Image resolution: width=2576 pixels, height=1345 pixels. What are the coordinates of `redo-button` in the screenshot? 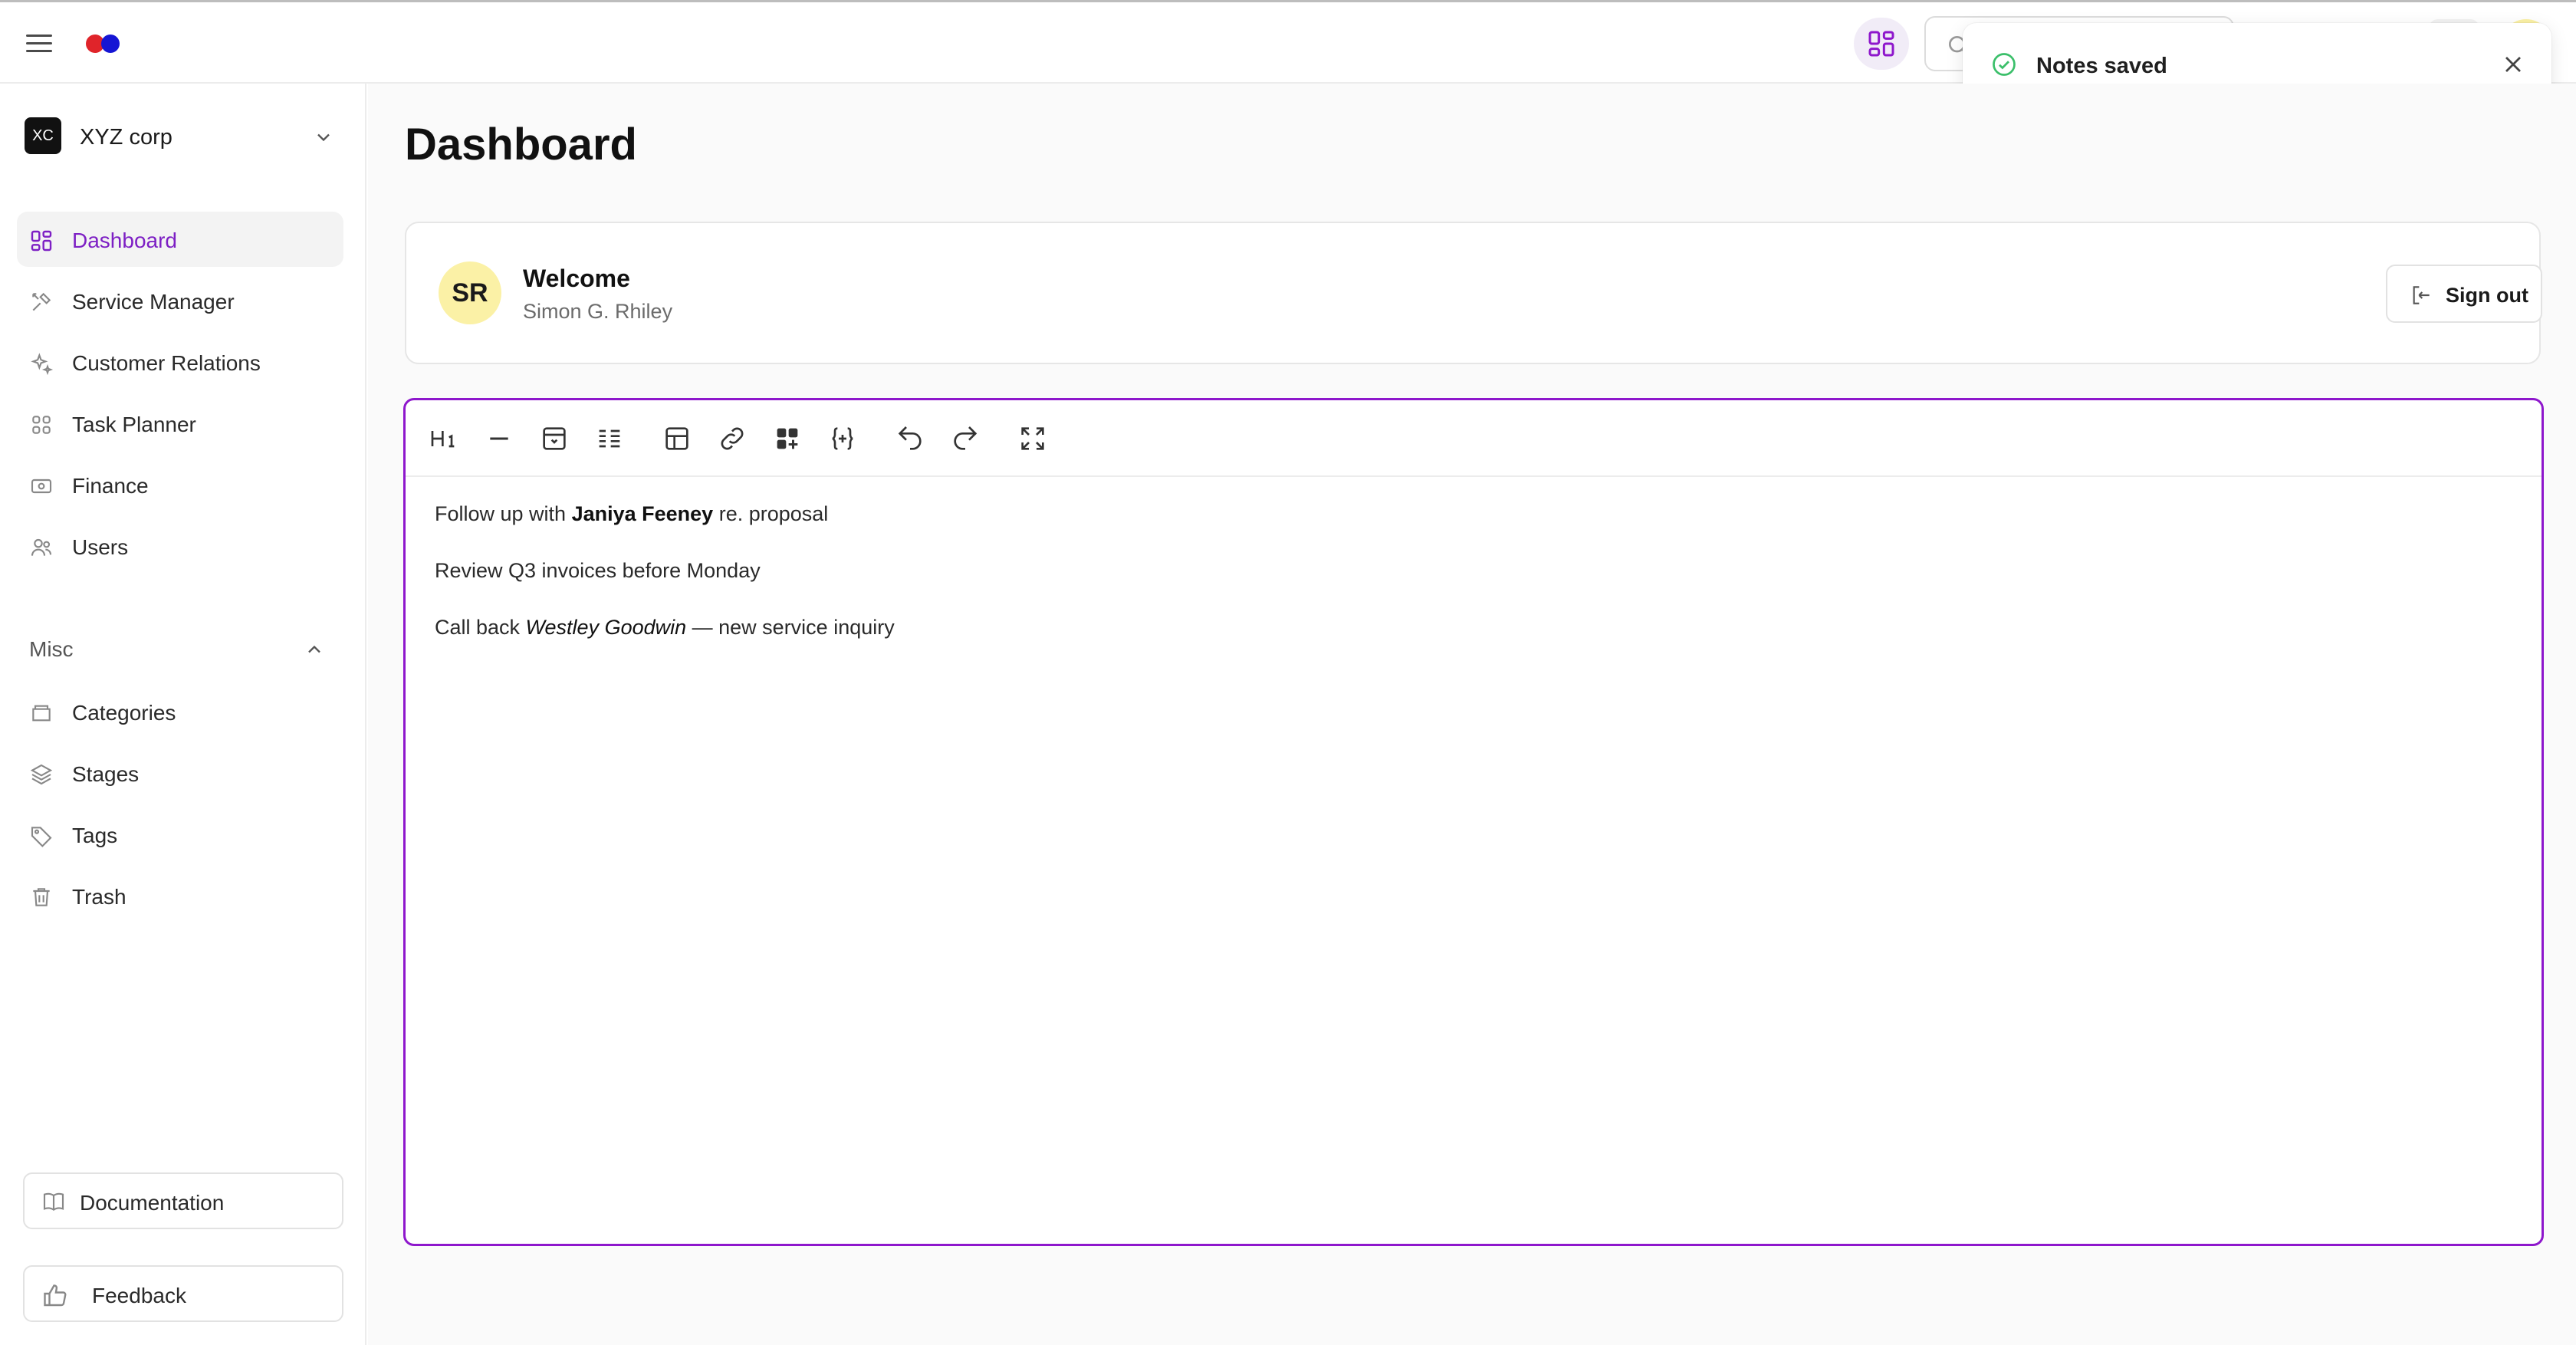 It's located at (965, 438).